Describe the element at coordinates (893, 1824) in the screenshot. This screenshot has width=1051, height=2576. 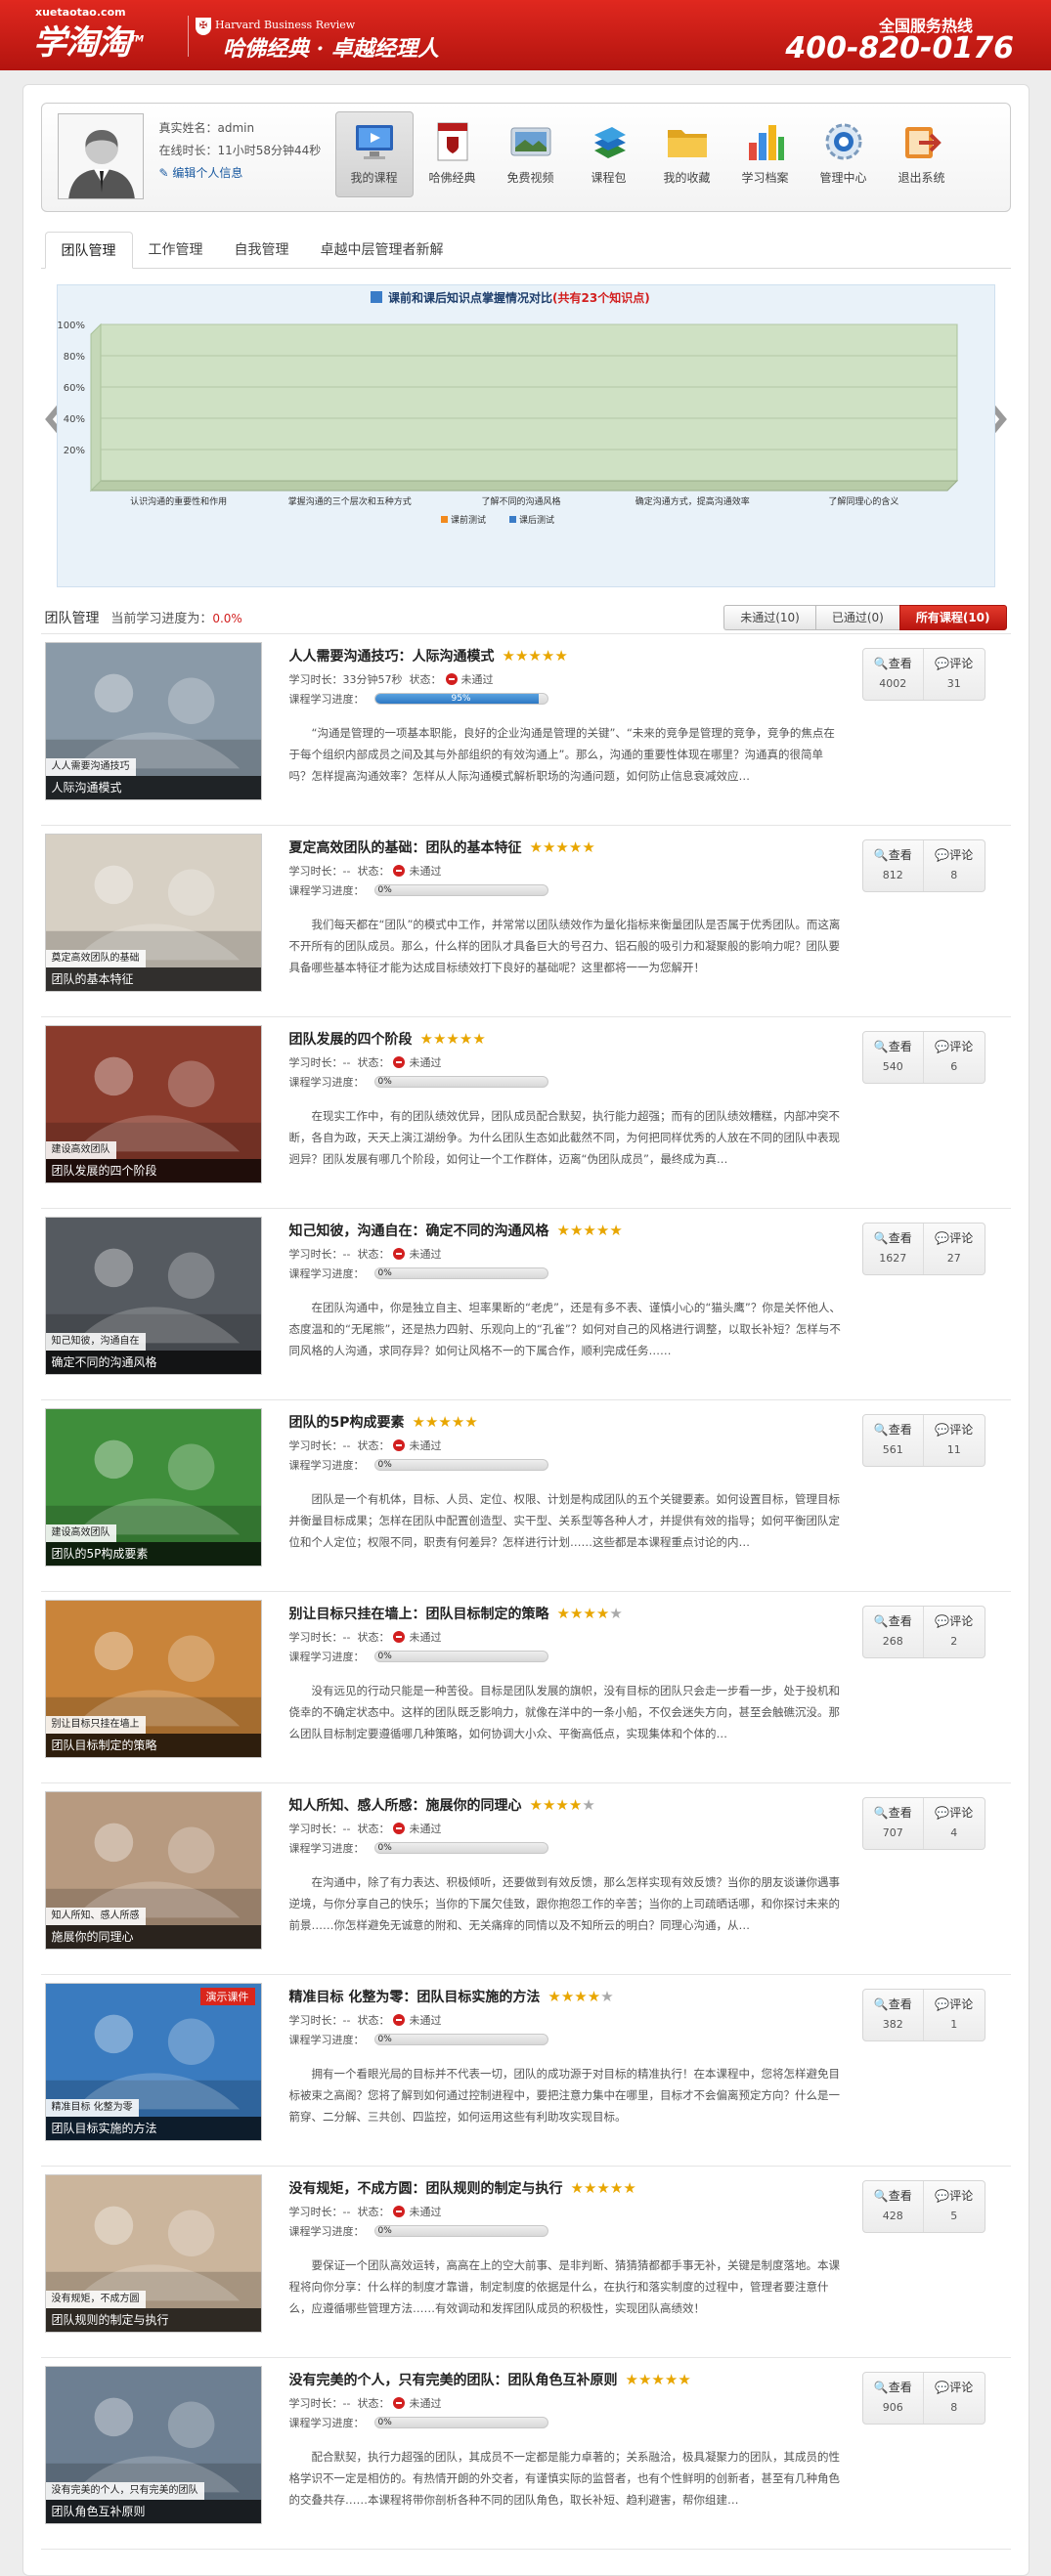
I see `view-button: 🔍 查看 707` at that location.